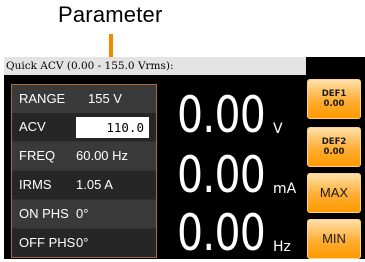  What do you see at coordinates (221, 115) in the screenshot?
I see `voltage-value: 0.00` at bounding box center [221, 115].